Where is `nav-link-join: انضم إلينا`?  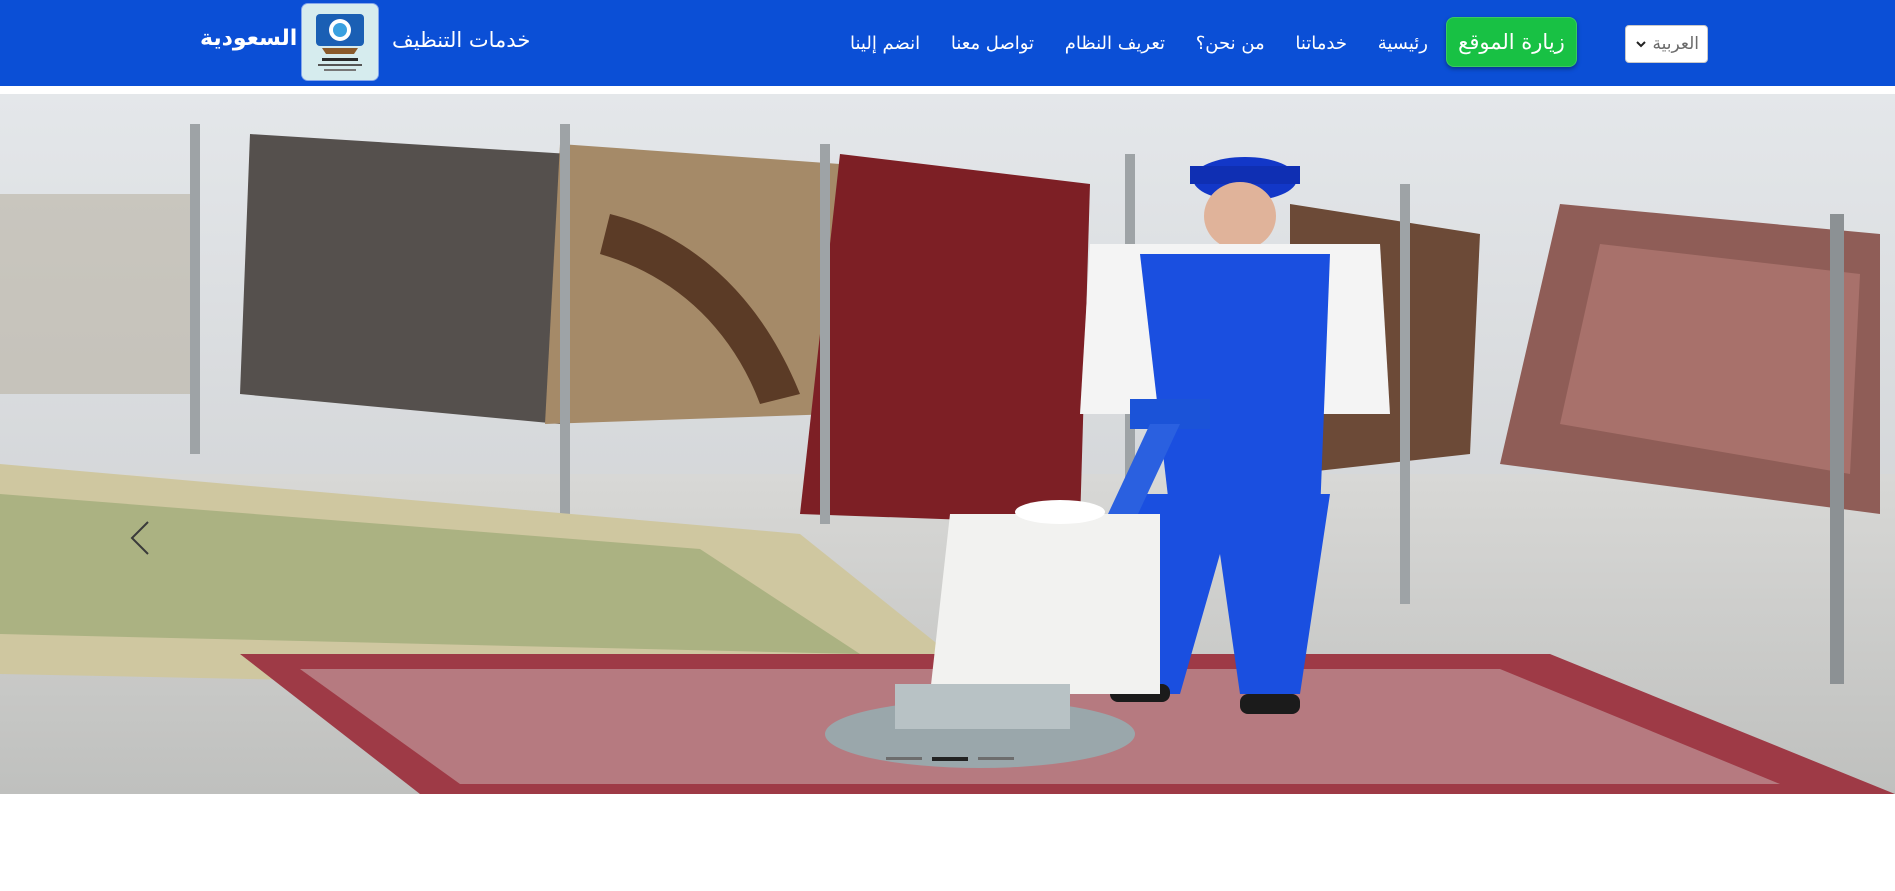 nav-link-join: انضم إلينا is located at coordinates (885, 43).